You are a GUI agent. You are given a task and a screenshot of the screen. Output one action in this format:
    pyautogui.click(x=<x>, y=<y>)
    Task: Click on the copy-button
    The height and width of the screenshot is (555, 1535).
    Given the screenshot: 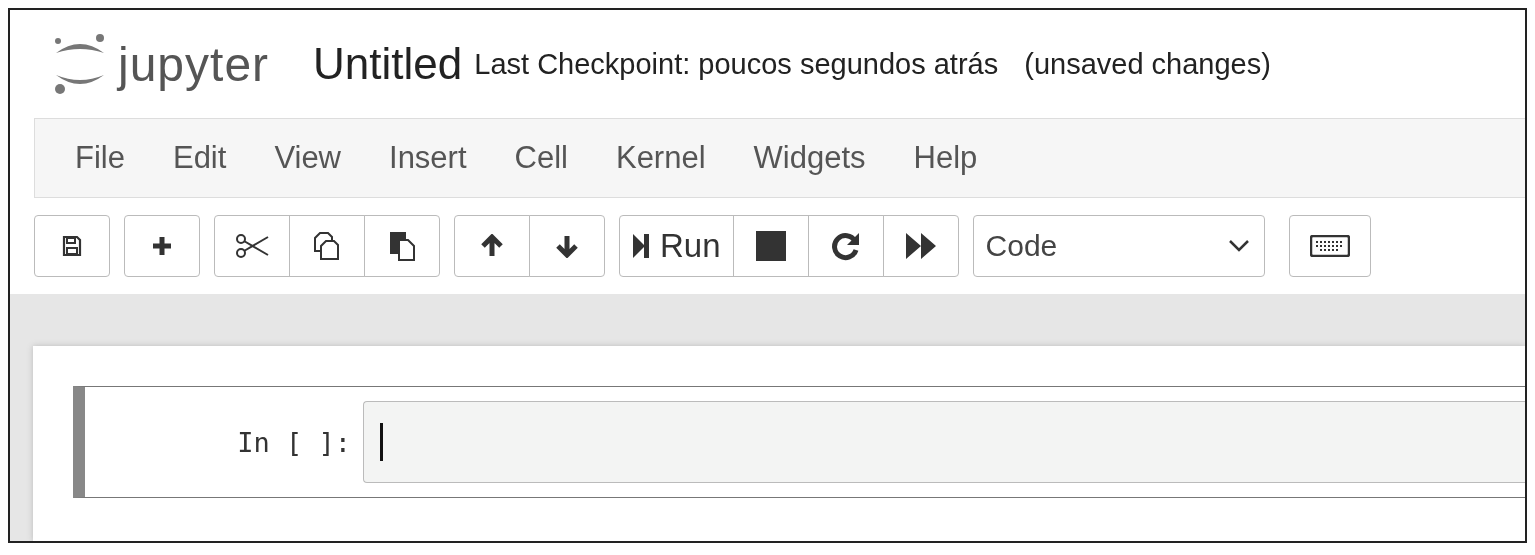 What is the action you would take?
    pyautogui.click(x=327, y=246)
    